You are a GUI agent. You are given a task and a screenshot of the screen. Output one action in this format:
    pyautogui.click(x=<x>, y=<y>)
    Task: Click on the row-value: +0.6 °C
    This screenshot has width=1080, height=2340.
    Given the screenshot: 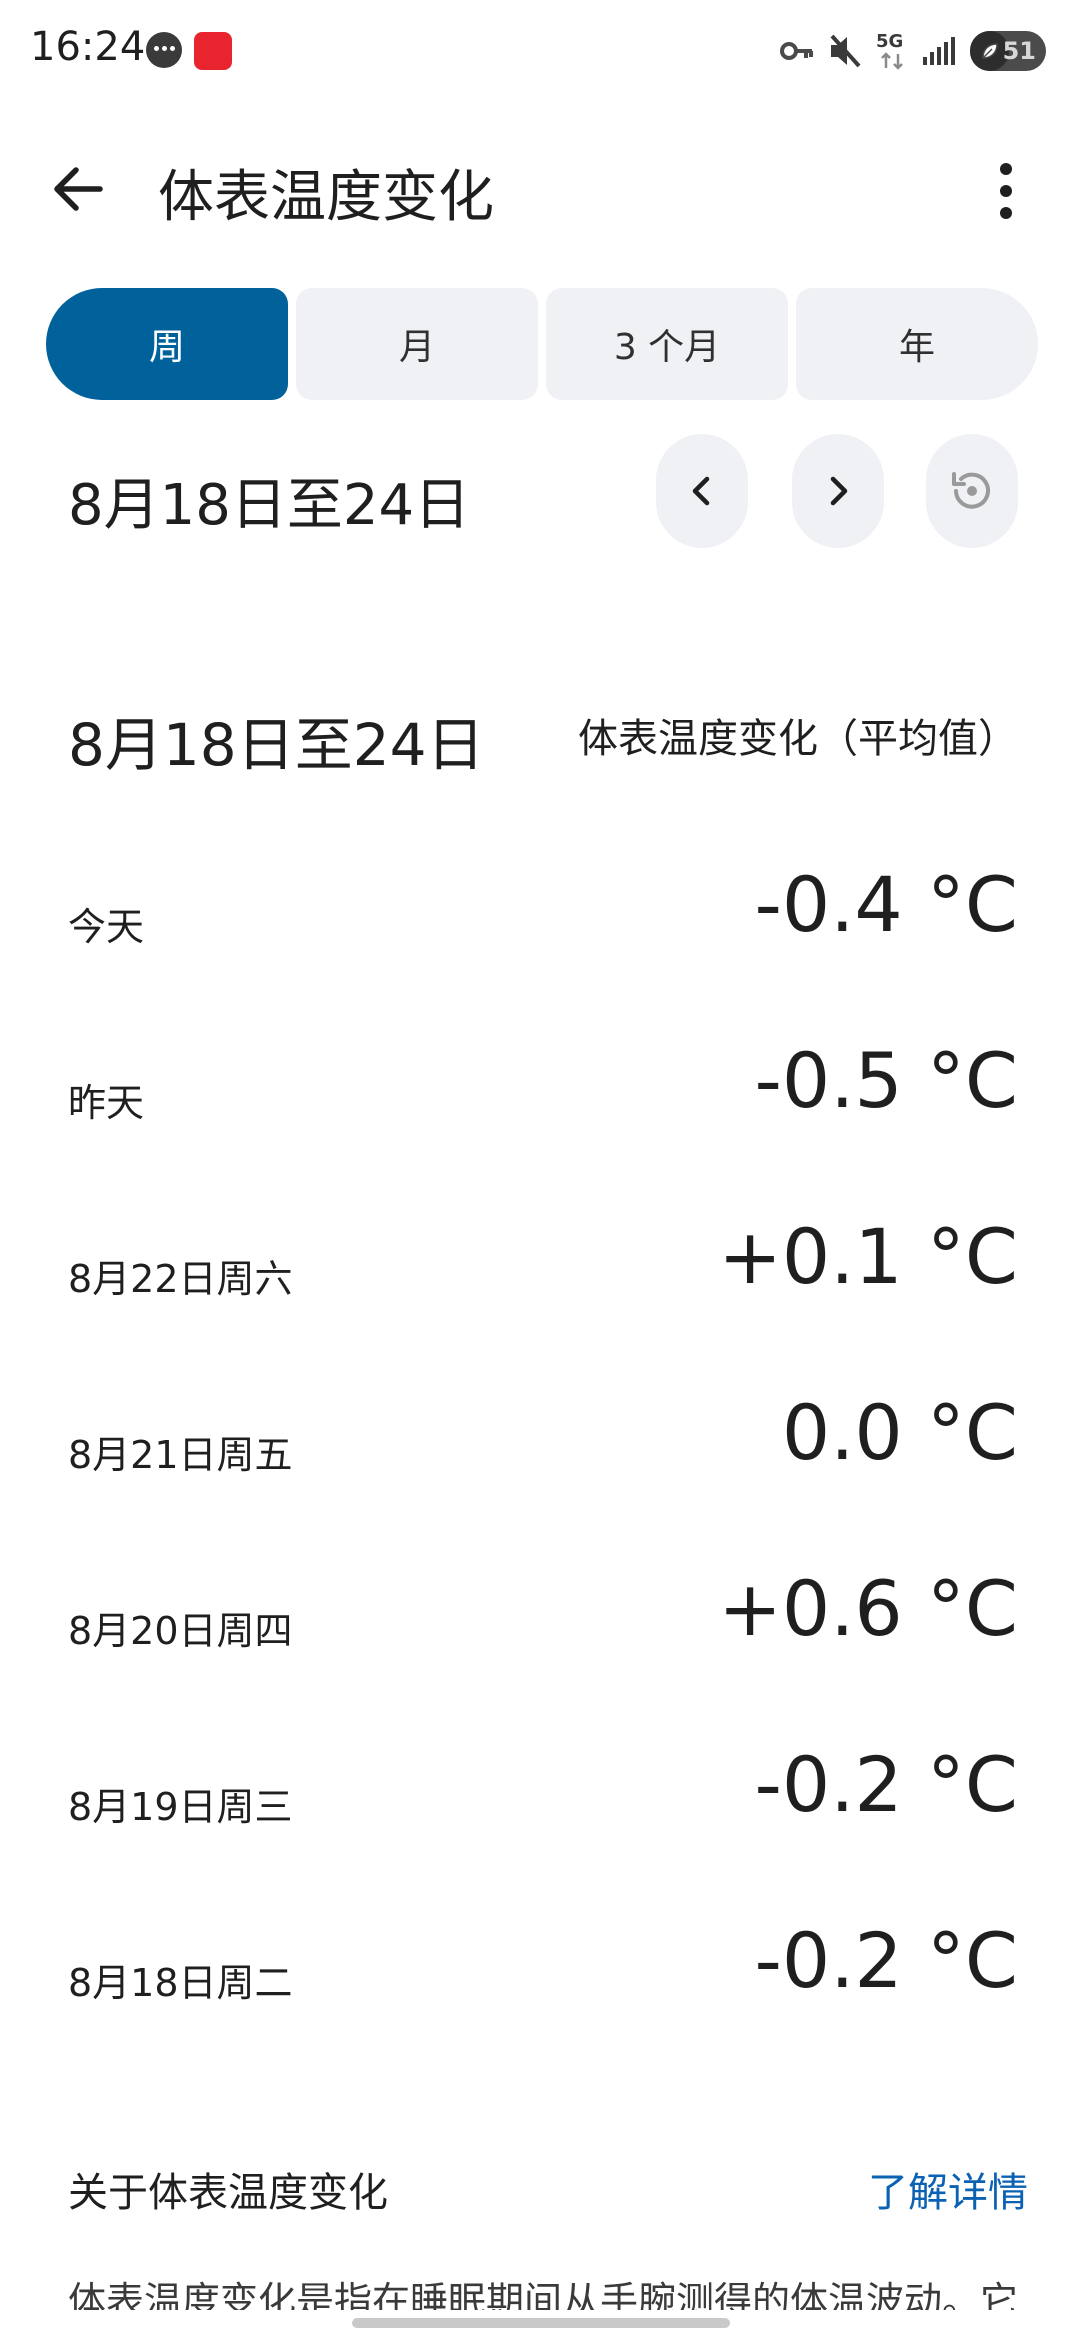 What is the action you would take?
    pyautogui.click(x=868, y=1608)
    